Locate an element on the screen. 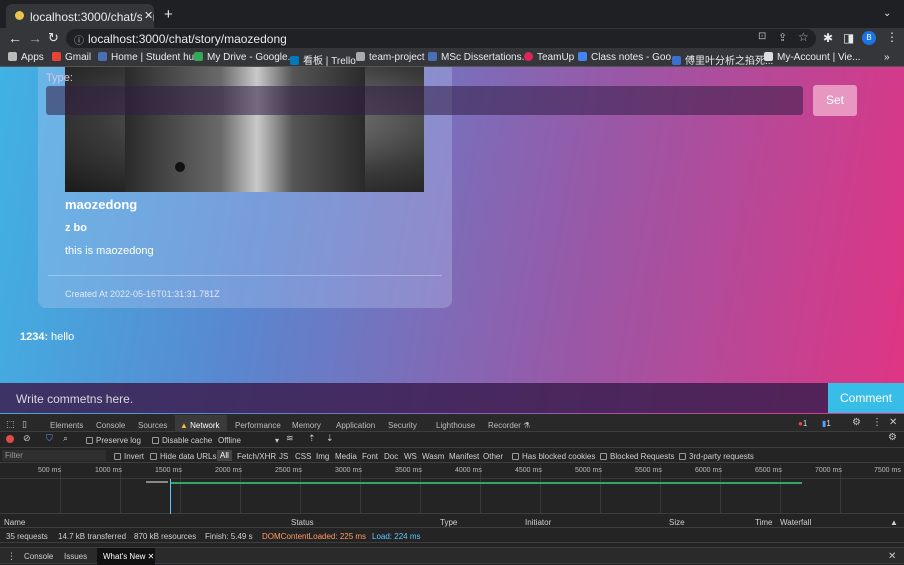  type-input is located at coordinates (424, 100).